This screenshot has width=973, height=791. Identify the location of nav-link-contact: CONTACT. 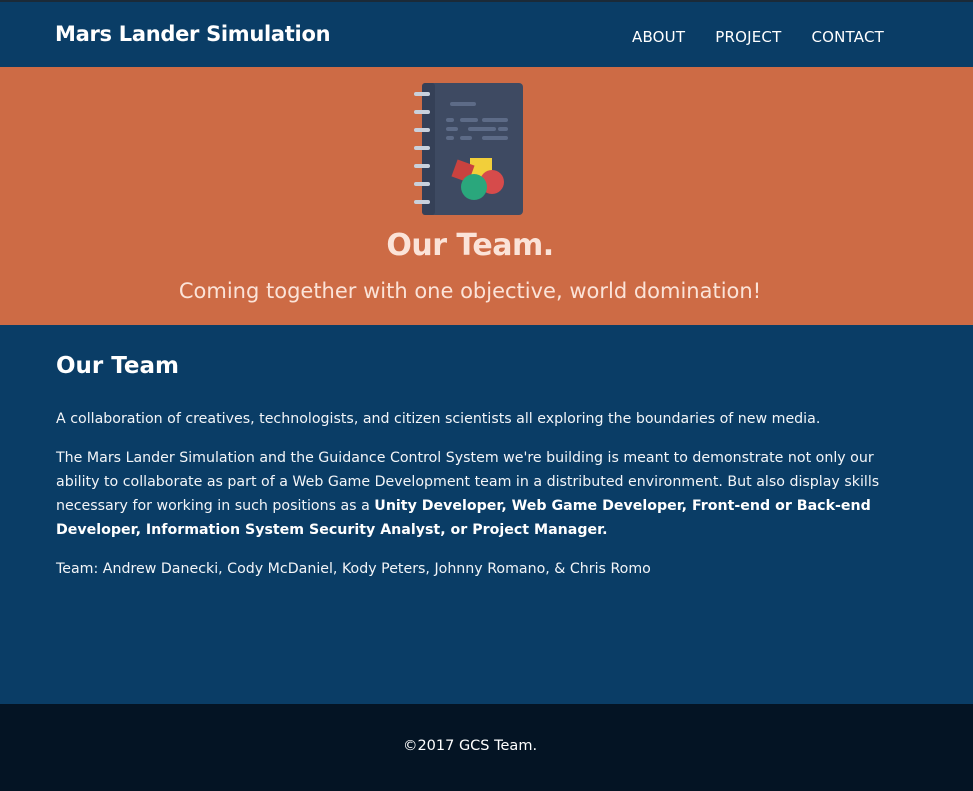
(847, 37).